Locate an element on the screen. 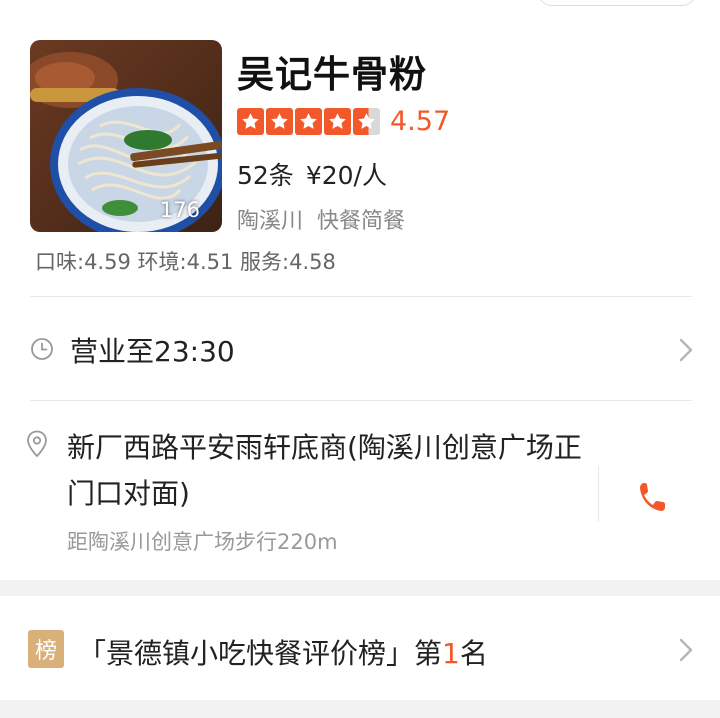 This screenshot has width=720, height=718. shop-tags: 陶溪川 快餐简餐 is located at coordinates (321, 219).